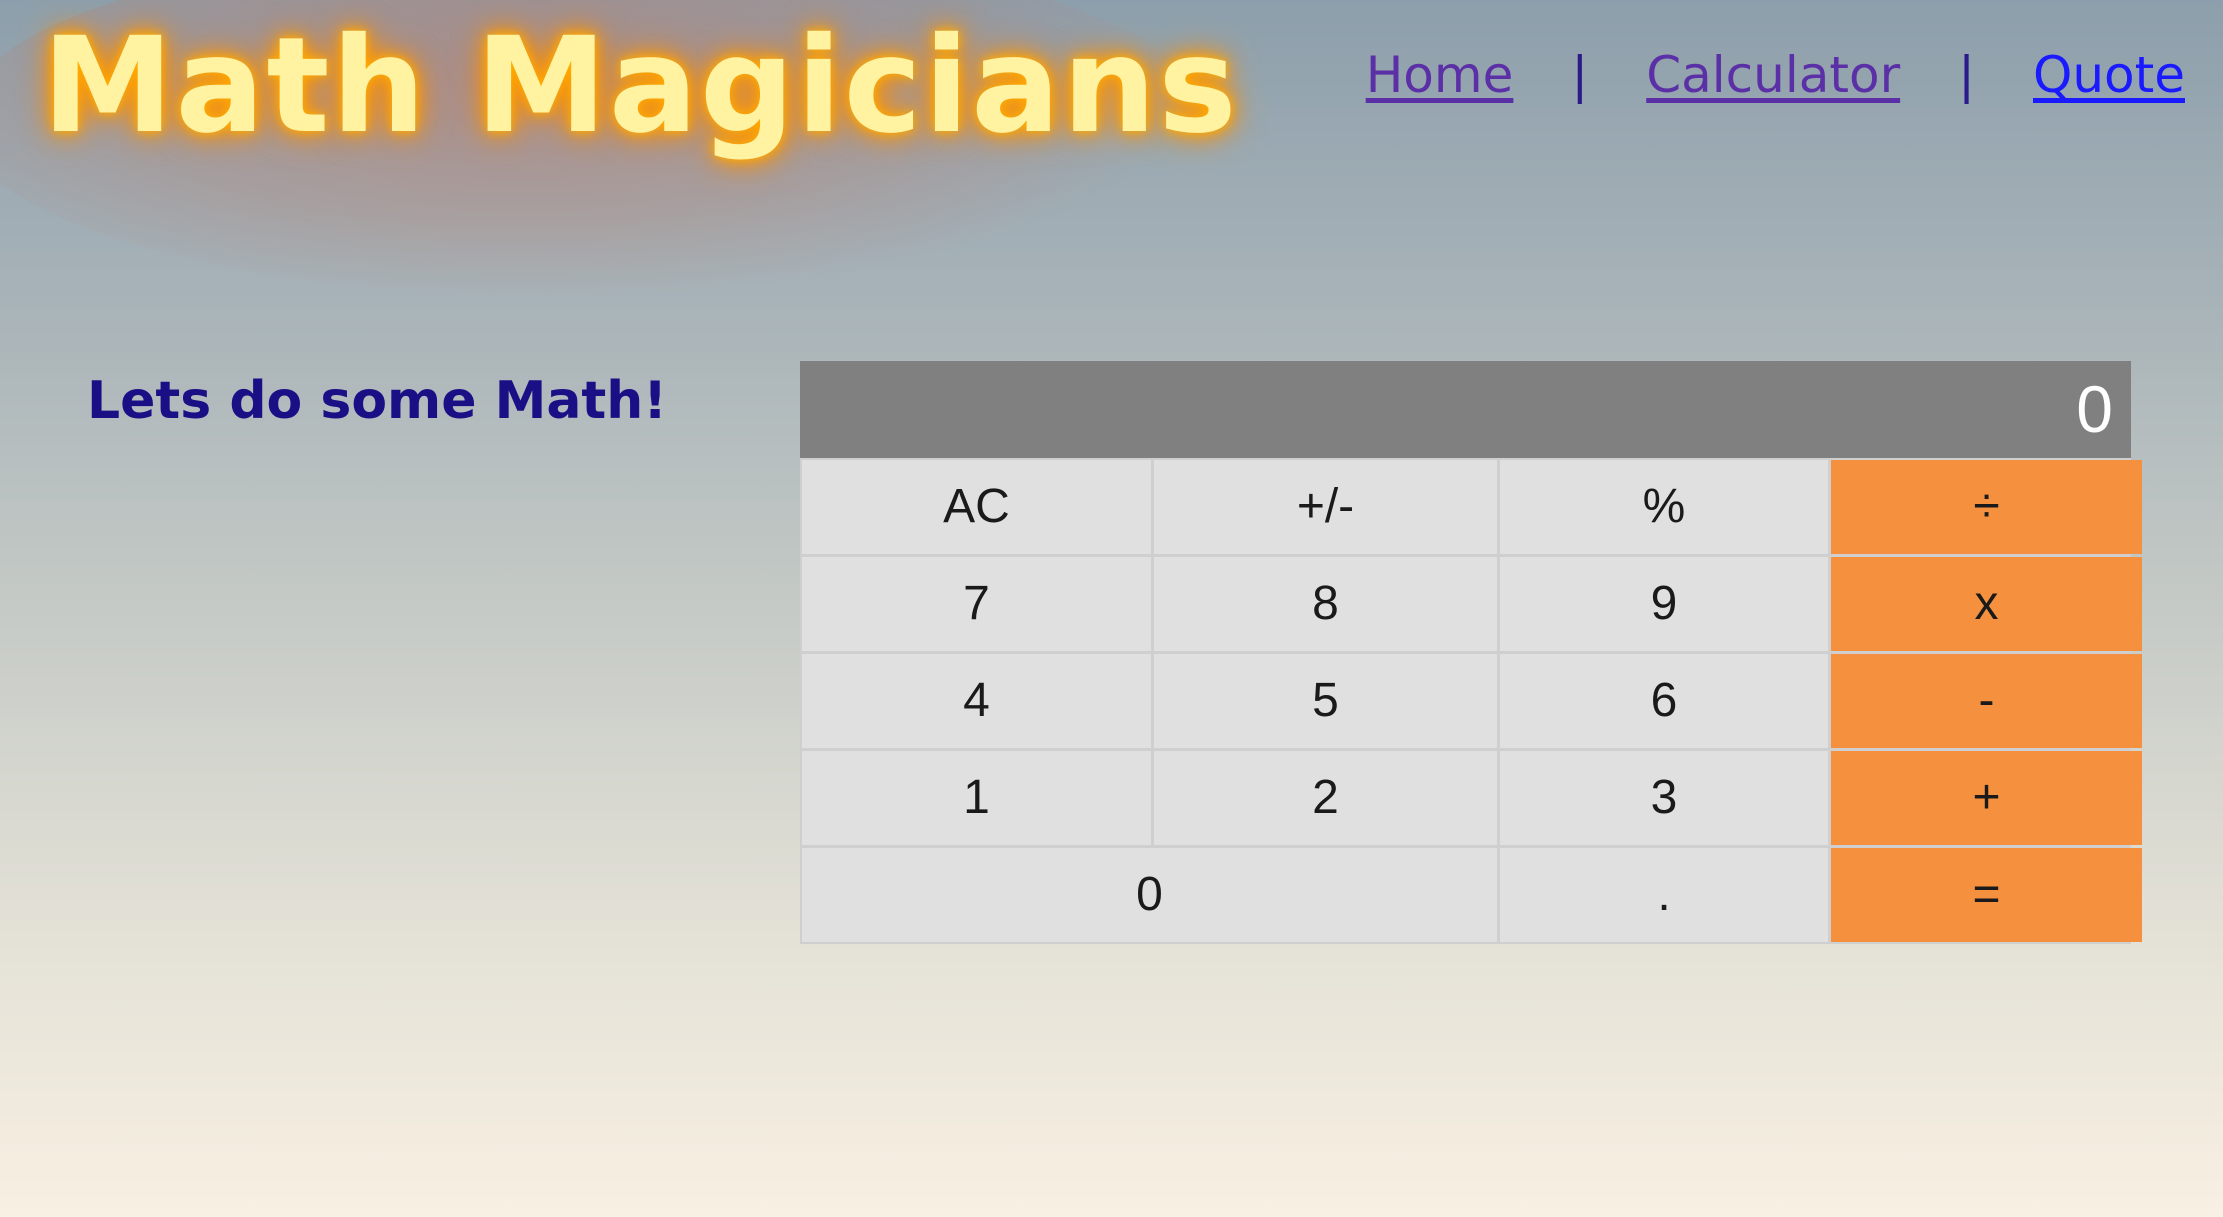  Describe the element at coordinates (1325, 604) in the screenshot. I see `digit-8-button: 8` at that location.